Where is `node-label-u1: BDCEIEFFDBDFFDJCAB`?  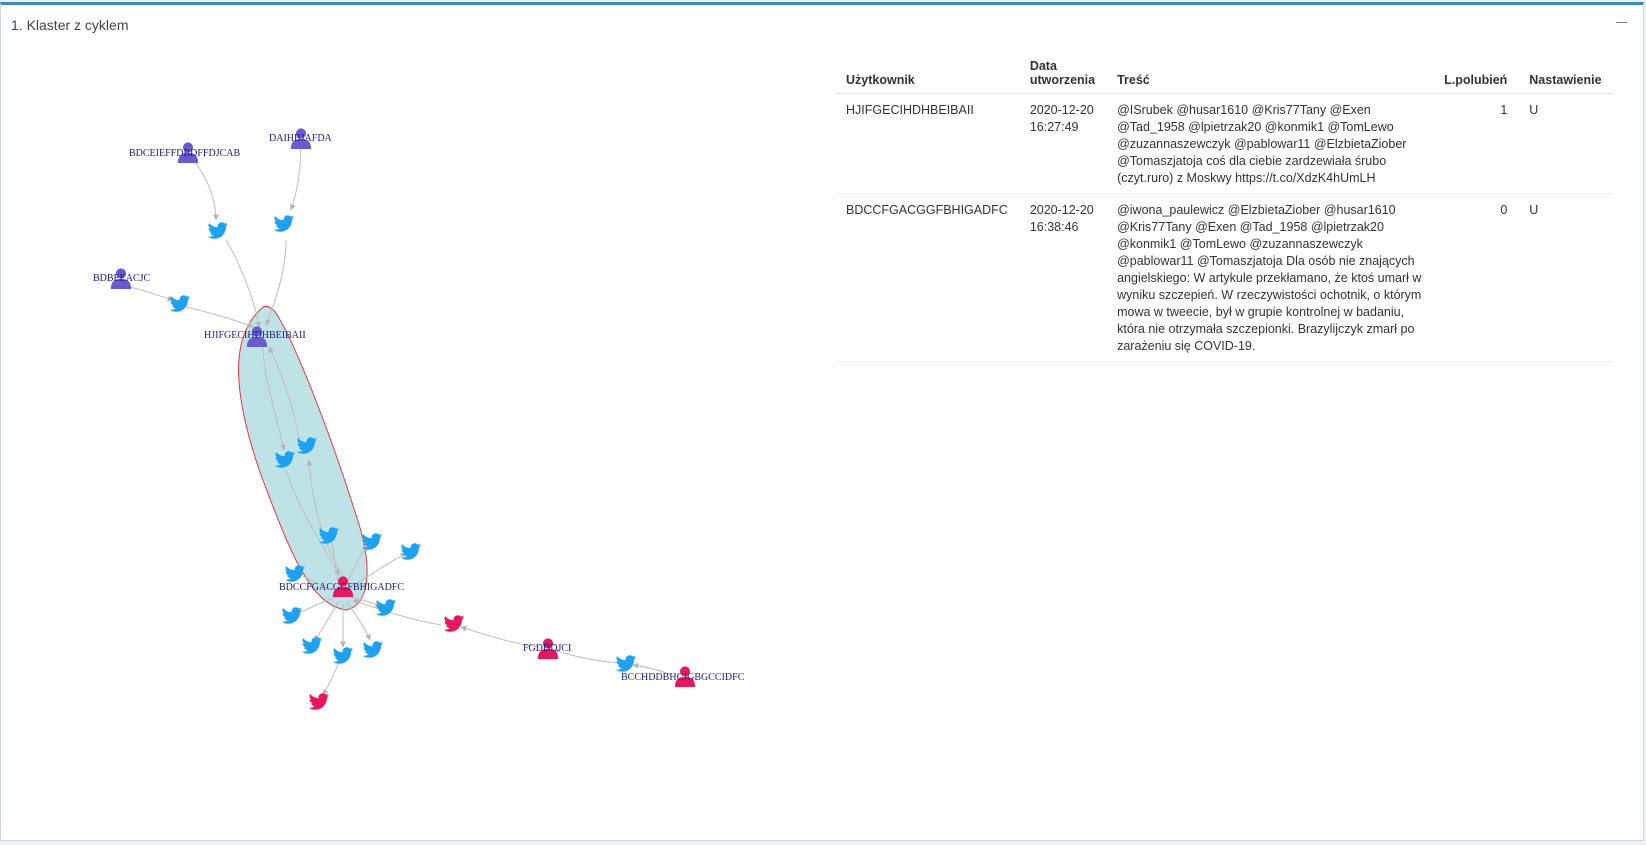
node-label-u1: BDCEIEFFDBDFFDJCAB is located at coordinates (184, 153).